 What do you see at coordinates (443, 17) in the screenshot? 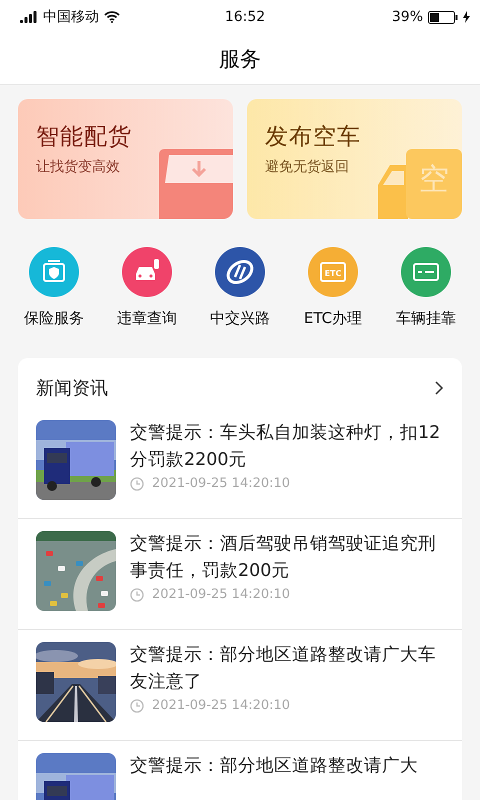
I see `battery-icon` at bounding box center [443, 17].